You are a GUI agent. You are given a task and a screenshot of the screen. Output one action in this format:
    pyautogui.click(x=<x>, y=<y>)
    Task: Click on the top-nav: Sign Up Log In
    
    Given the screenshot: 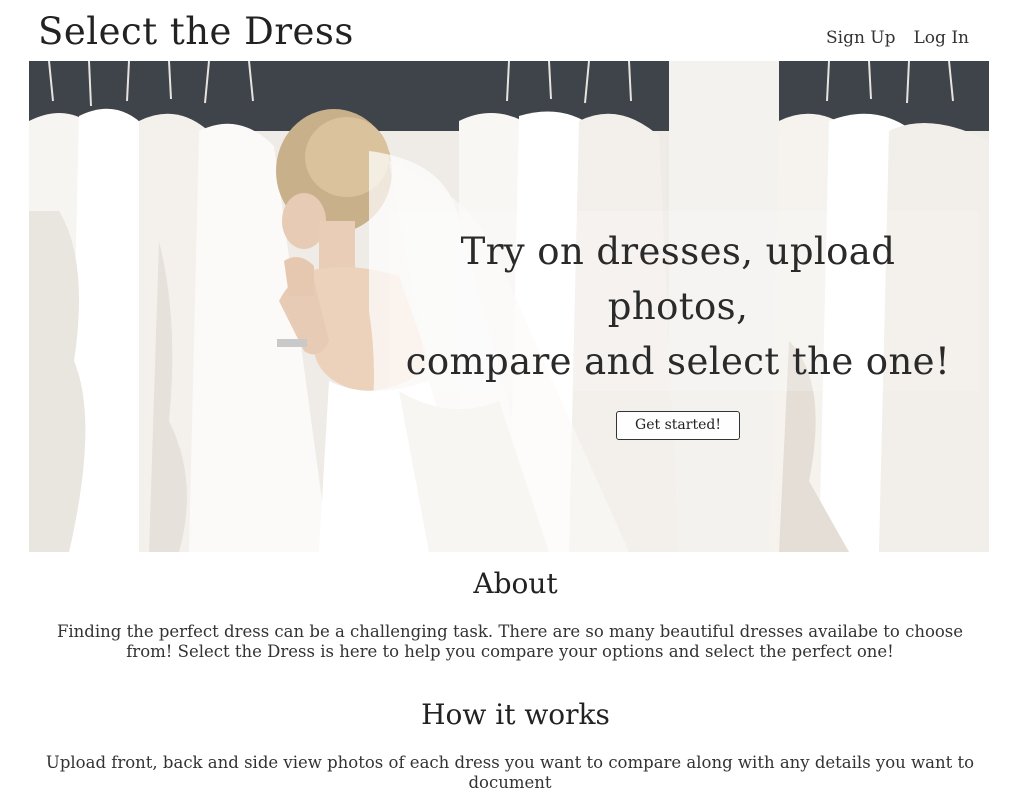 What is the action you would take?
    pyautogui.click(x=897, y=38)
    